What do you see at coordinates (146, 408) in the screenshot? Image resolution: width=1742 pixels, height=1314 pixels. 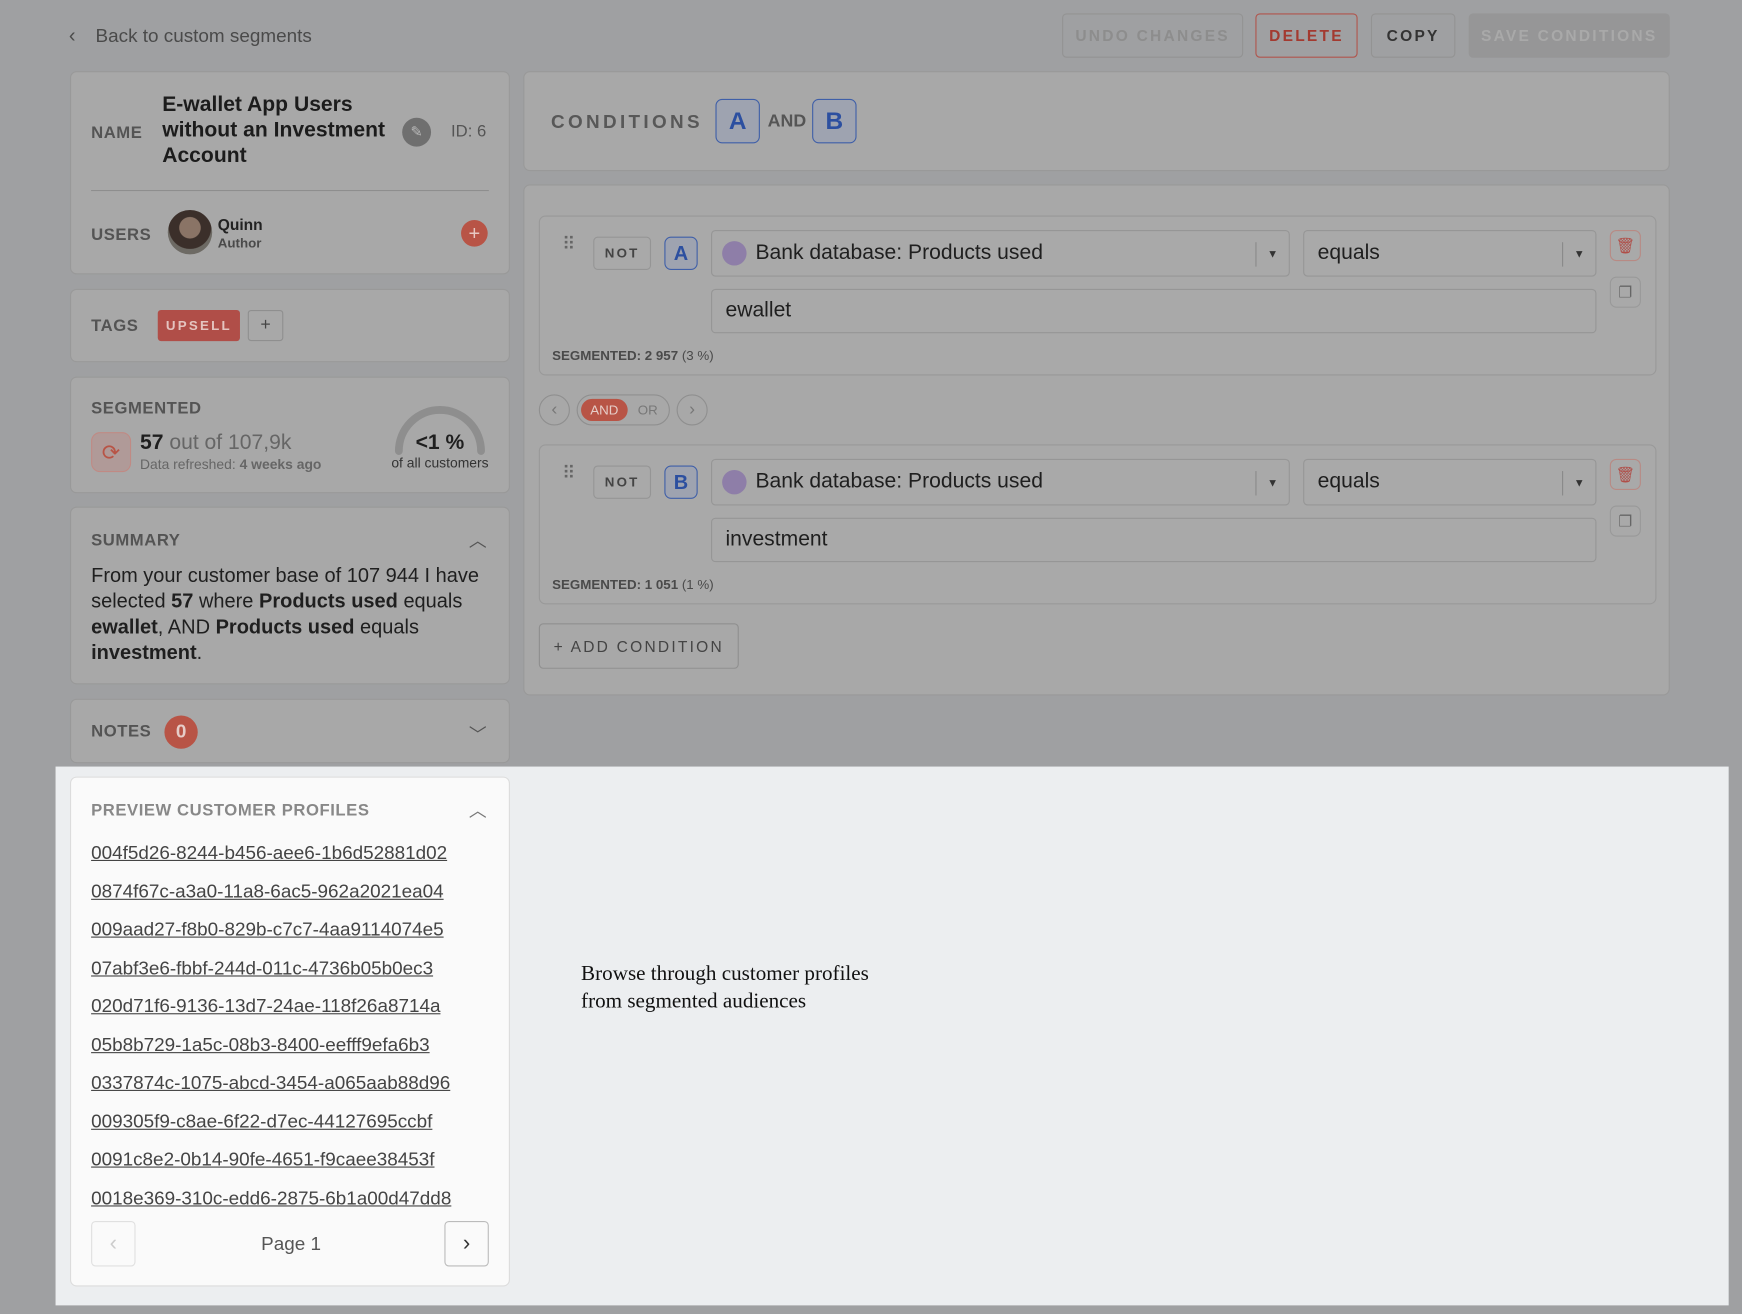 I see `segmented-label: SEGMENTED` at bounding box center [146, 408].